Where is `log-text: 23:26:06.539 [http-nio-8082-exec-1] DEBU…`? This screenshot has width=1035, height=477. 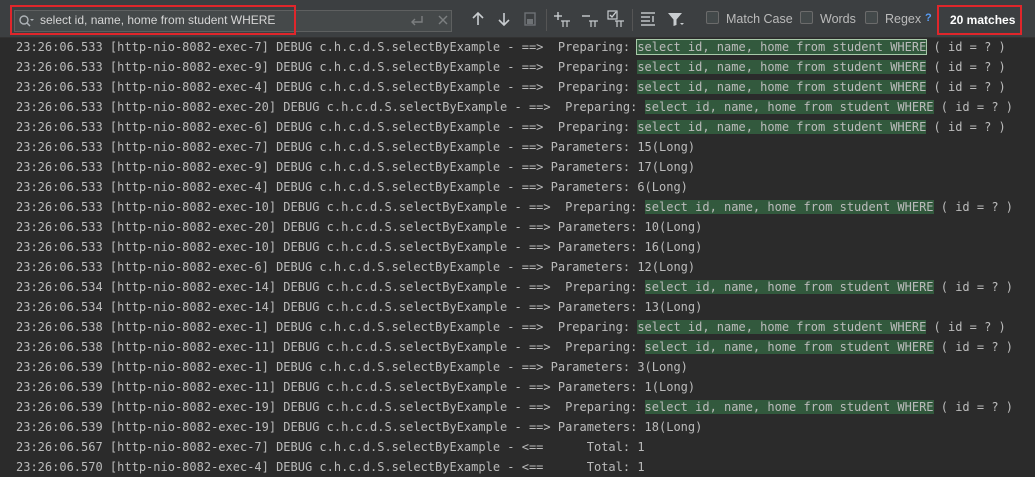
log-text: 23:26:06.539 [http-nio-8082-exec-1] DEBU… is located at coordinates (352, 367).